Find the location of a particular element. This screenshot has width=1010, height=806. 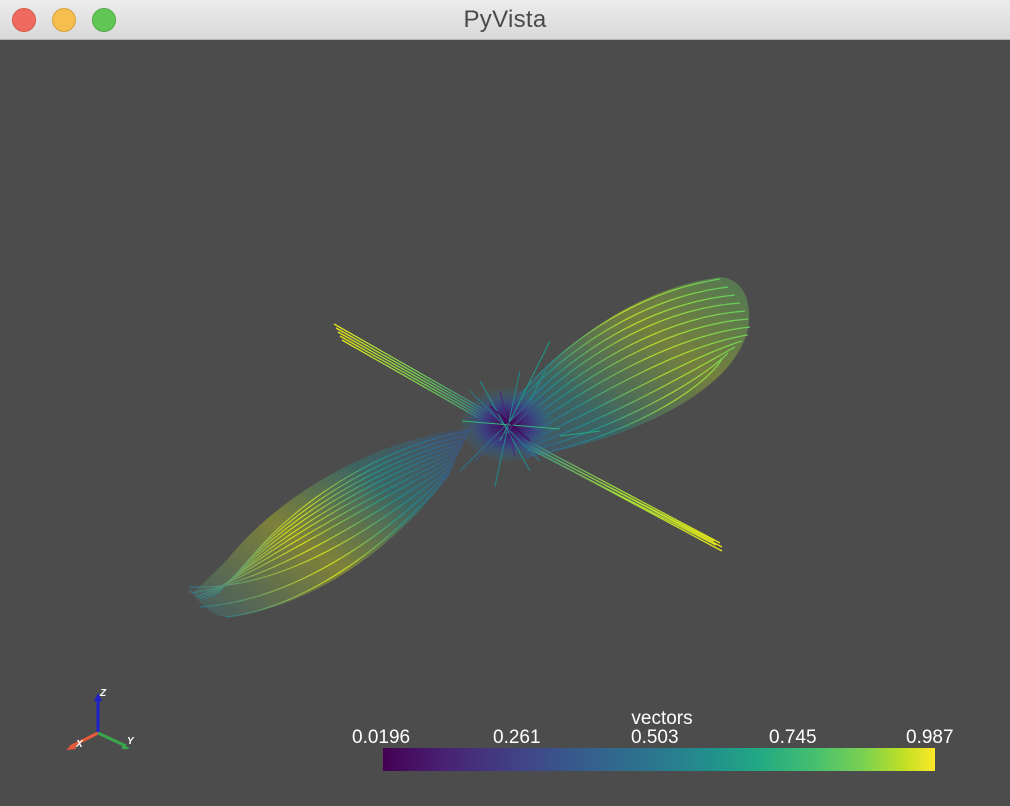

z-axis-label: Z is located at coordinates (103, 693).